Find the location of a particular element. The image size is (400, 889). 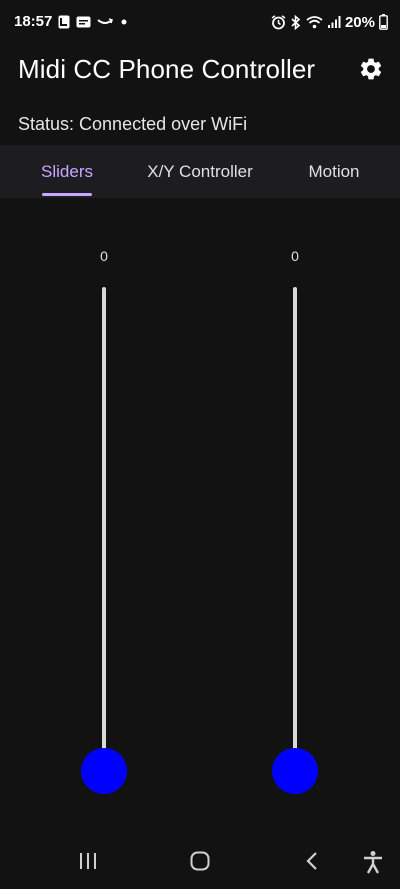

recent-apps-button is located at coordinates (88, 862).